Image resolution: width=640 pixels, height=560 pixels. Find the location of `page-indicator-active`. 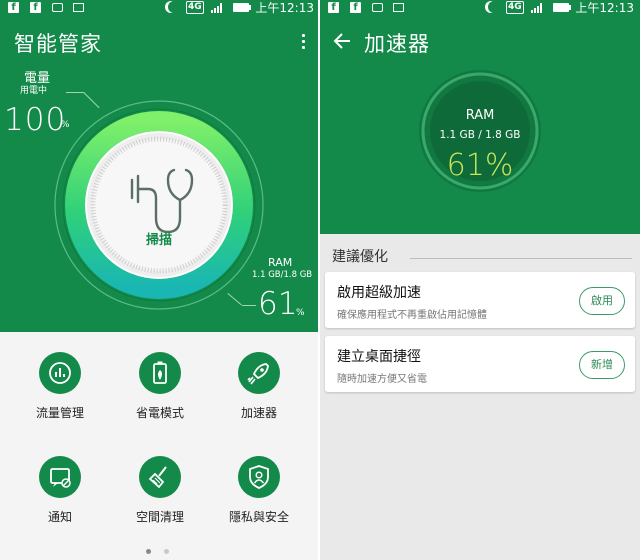

page-indicator-active is located at coordinates (148, 551).